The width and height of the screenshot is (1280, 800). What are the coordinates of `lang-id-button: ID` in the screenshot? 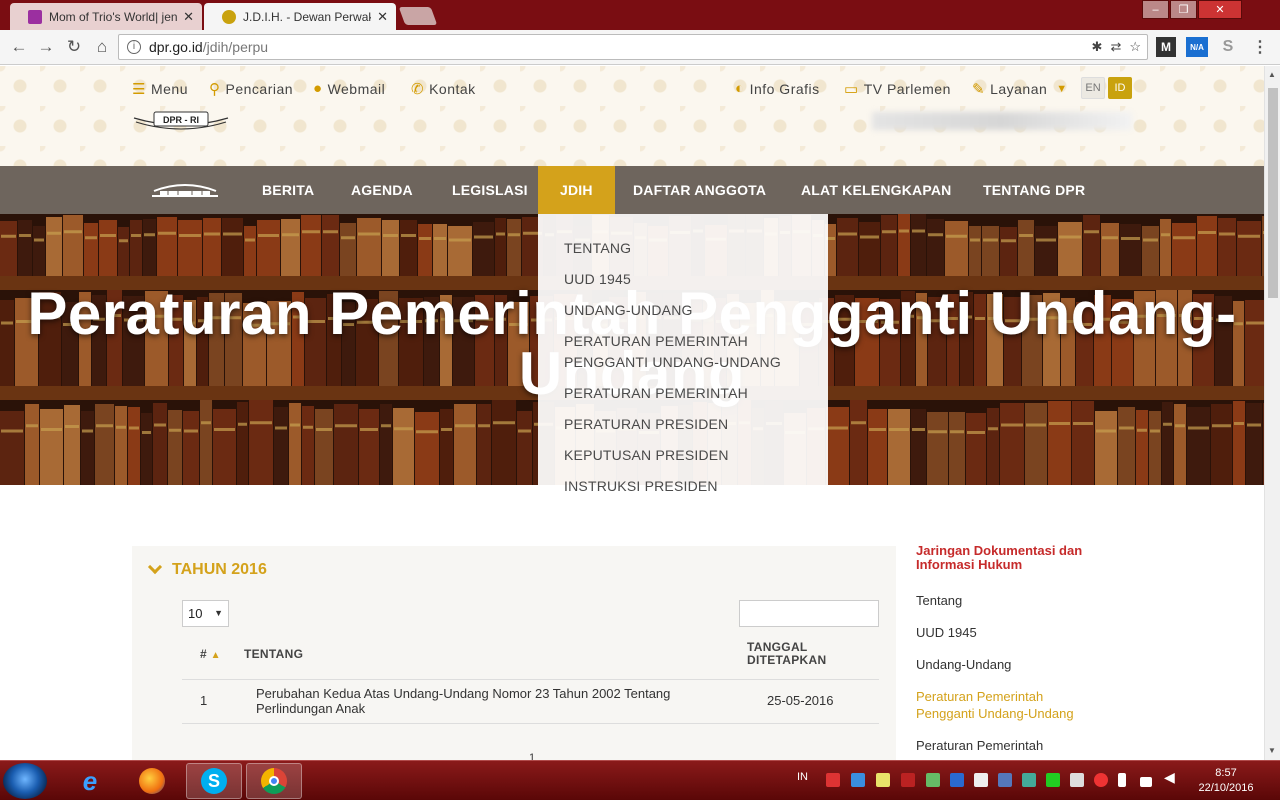 It's located at (1120, 88).